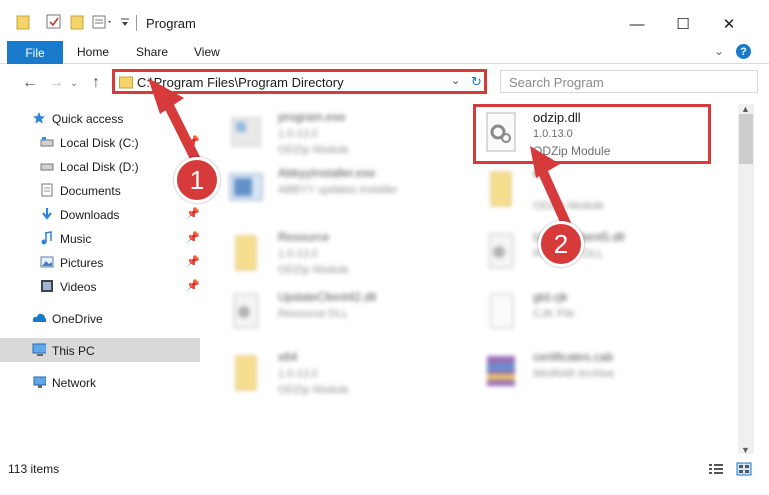 Image resolution: width=769 pixels, height=495 pixels. I want to click on properties-checkbox-icon, so click(54, 22).